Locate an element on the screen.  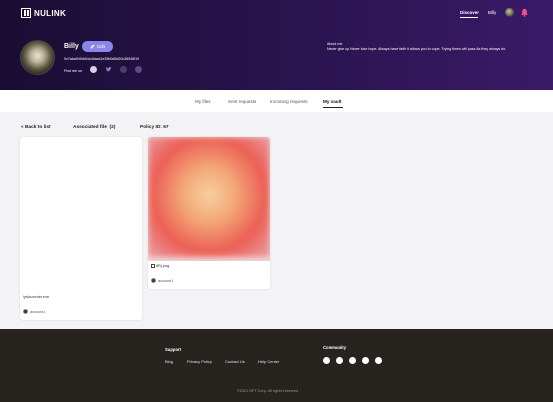
bell-icon is located at coordinates (524, 12).